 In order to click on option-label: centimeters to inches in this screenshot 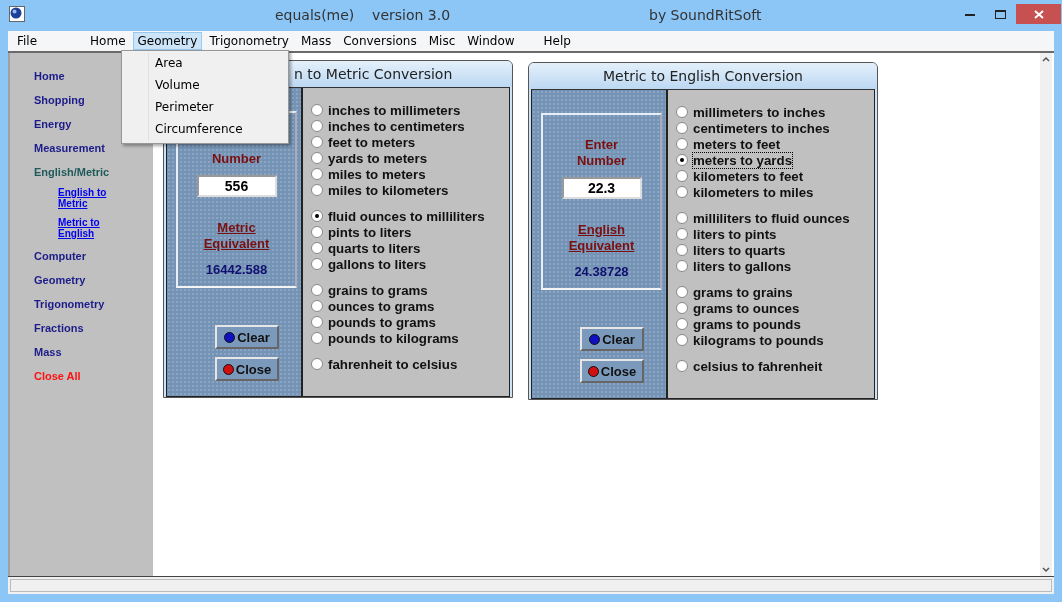, I will do `click(761, 128)`.